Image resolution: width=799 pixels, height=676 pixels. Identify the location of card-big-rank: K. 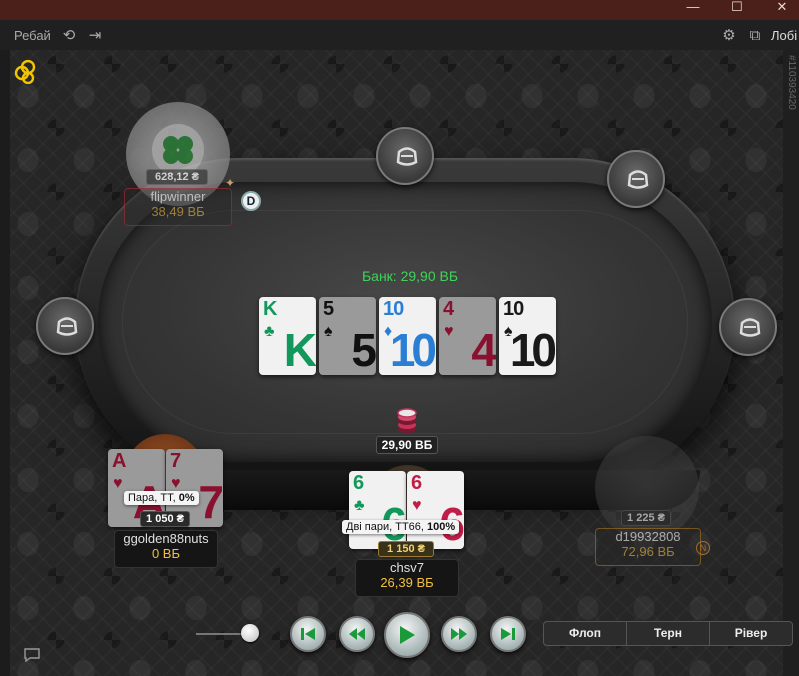
(299, 349).